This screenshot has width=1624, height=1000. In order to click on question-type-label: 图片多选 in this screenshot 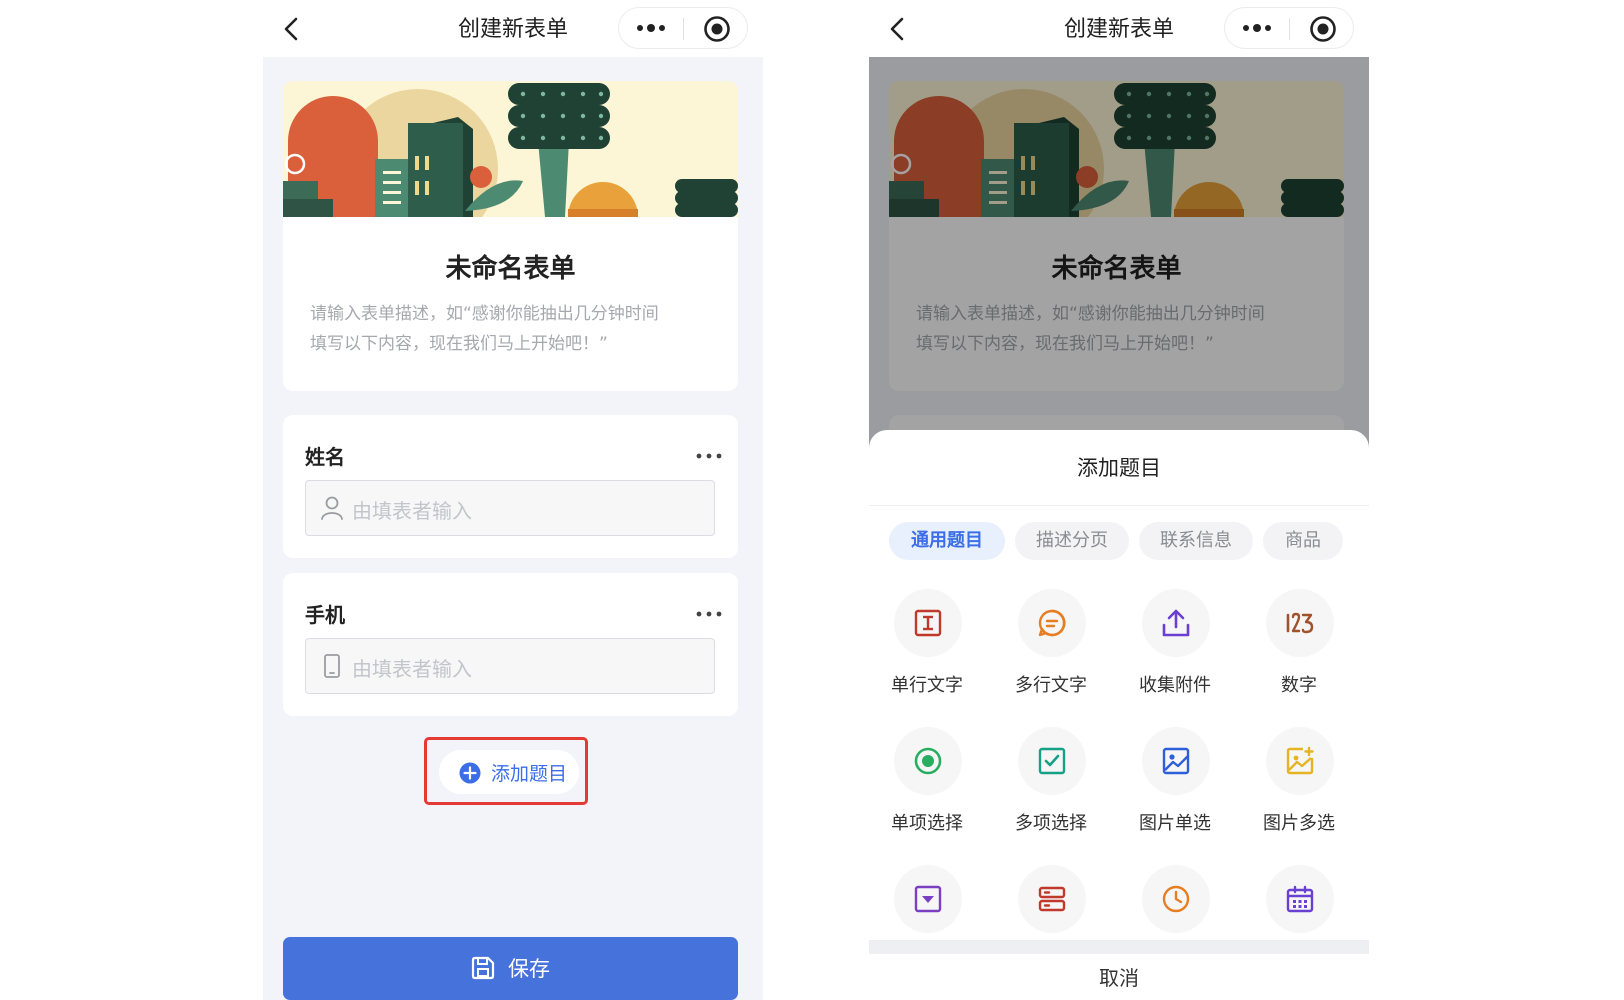, I will do `click(1299, 823)`.